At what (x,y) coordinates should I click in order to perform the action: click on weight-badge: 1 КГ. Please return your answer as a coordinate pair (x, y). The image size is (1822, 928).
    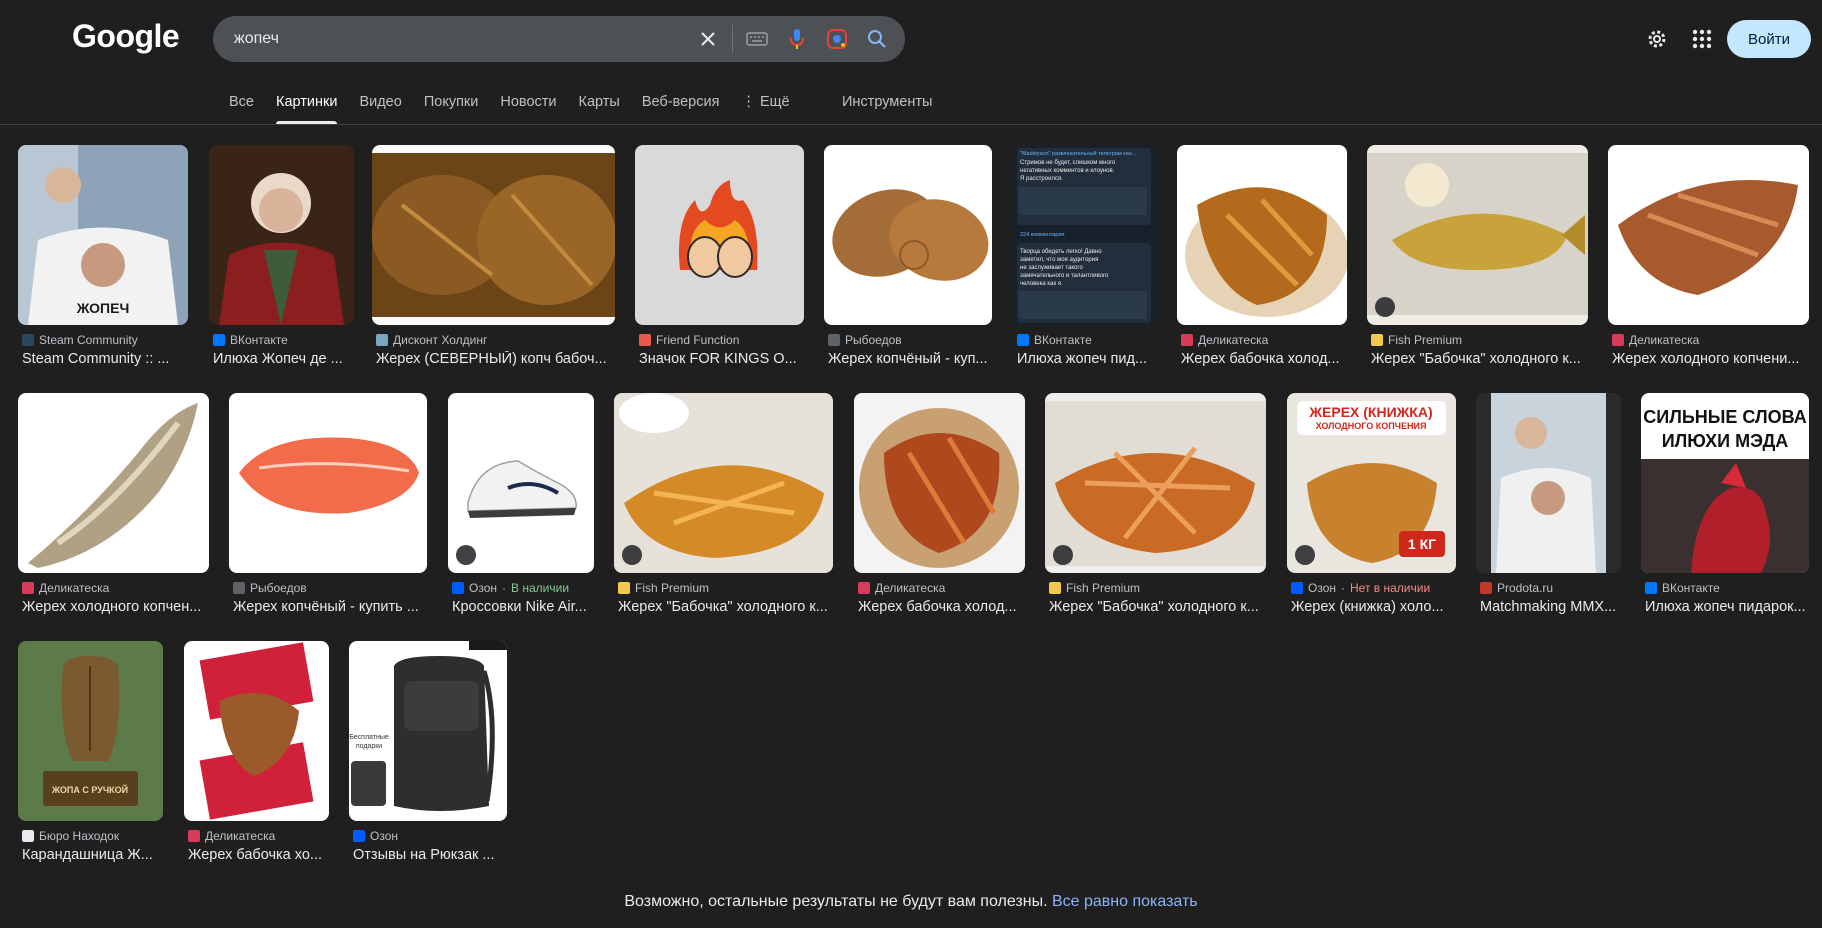
    Looking at the image, I should click on (1422, 544).